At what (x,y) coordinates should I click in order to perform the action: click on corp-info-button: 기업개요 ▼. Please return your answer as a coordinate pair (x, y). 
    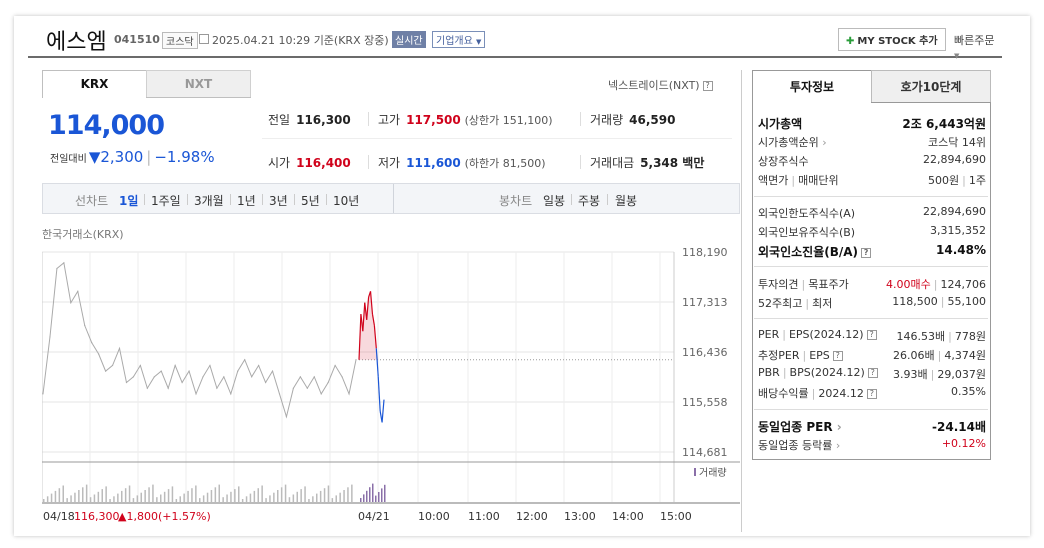
    Looking at the image, I should click on (459, 39).